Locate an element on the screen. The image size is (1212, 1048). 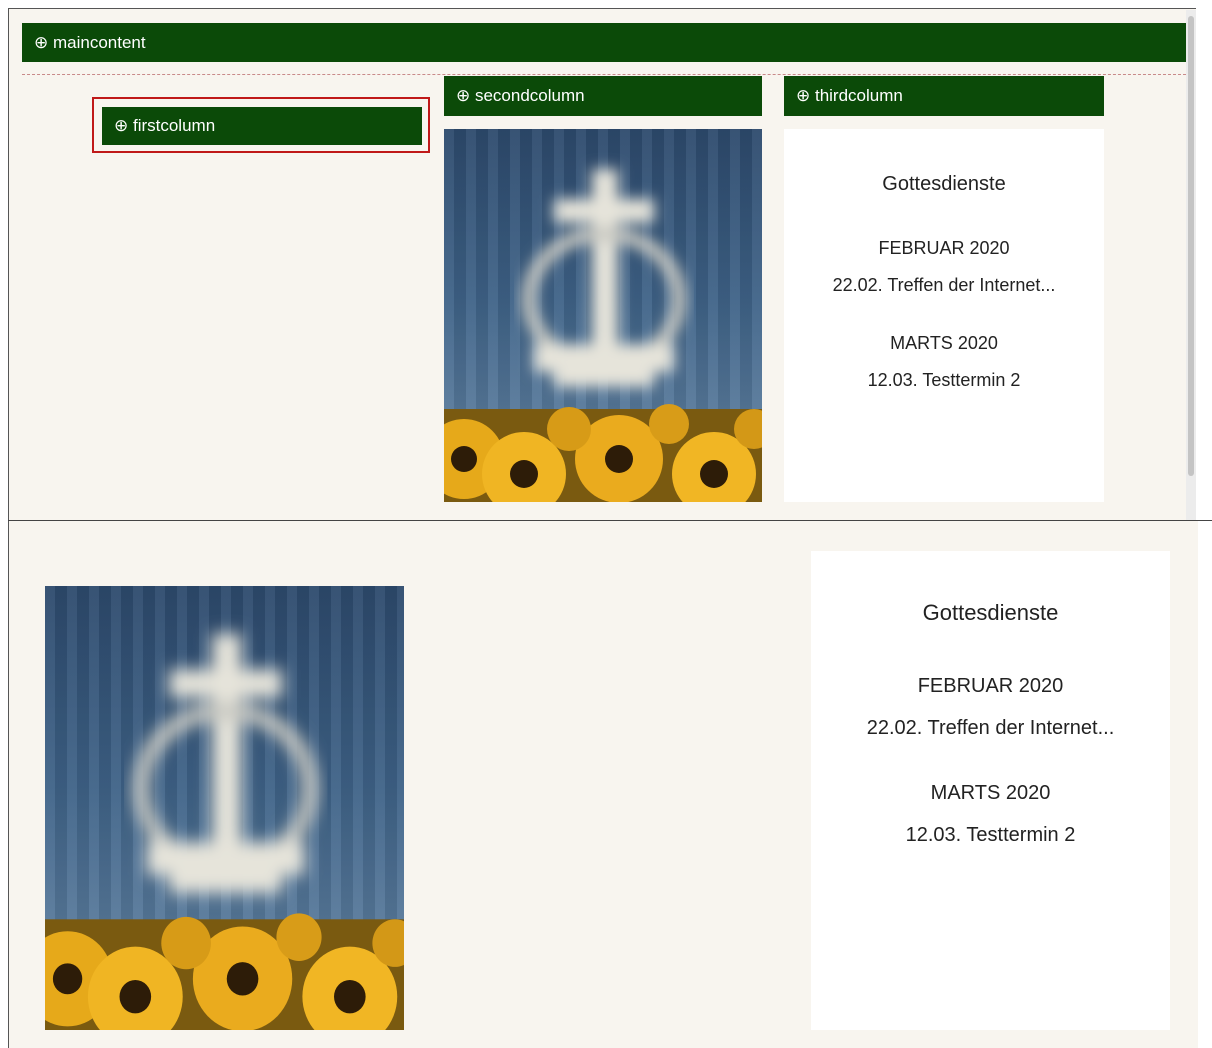
church-photo-editor is located at coordinates (603, 315).